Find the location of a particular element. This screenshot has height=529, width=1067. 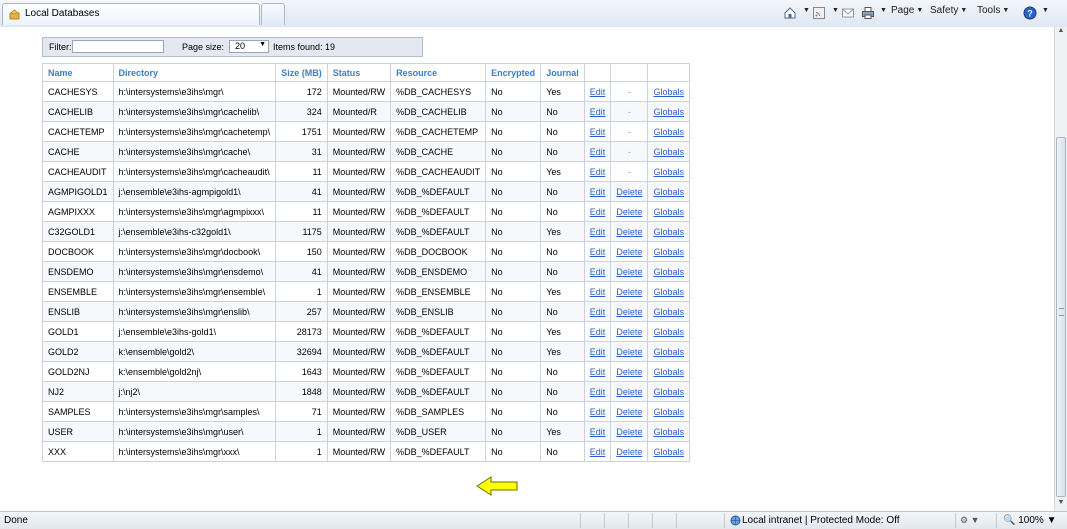

tab-local-databases: Local Databases is located at coordinates (131, 14).